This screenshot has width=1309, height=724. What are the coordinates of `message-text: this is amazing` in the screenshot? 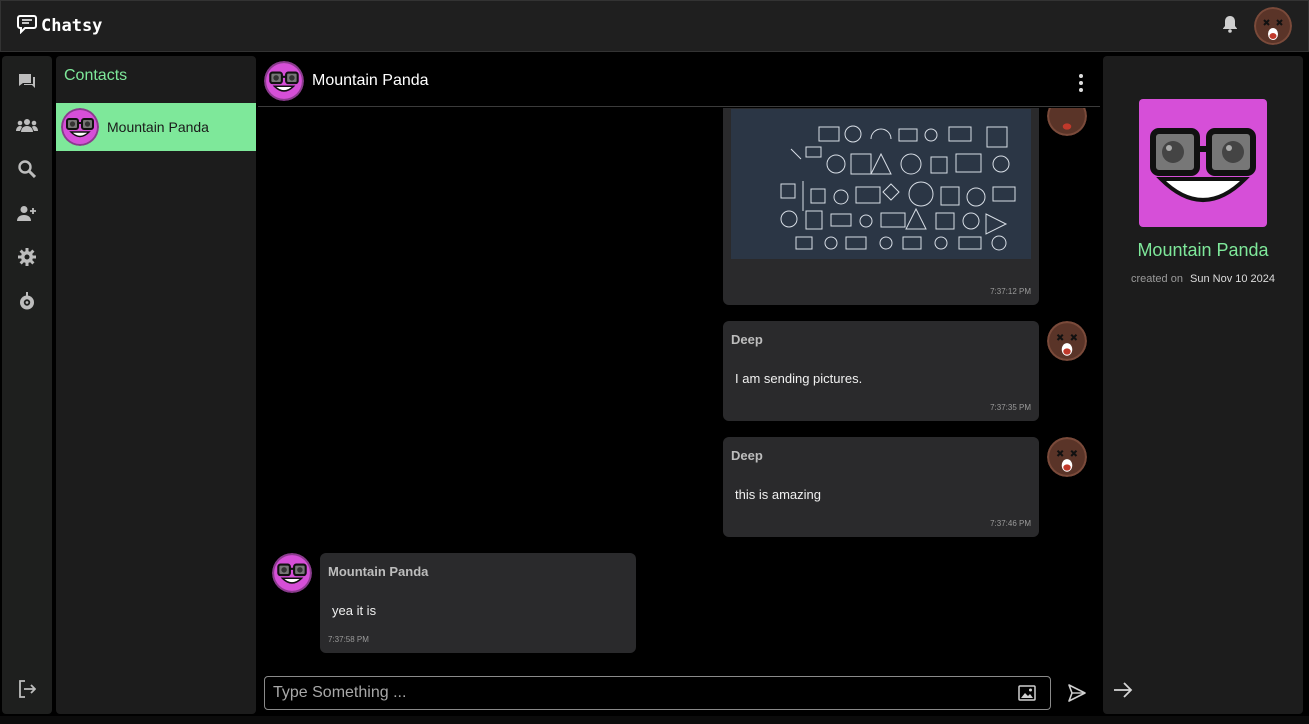 It's located at (778, 494).